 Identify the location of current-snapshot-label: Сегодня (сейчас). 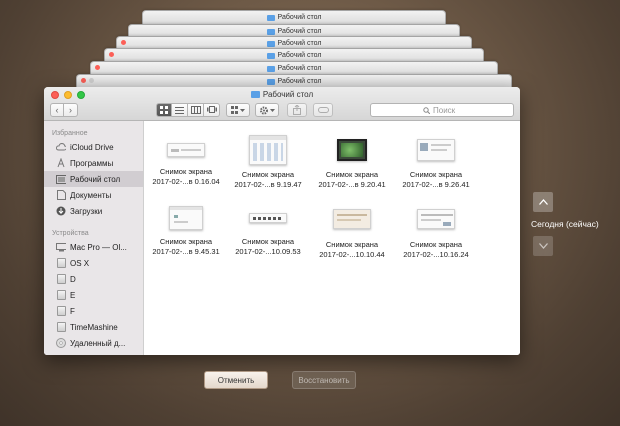
(565, 224).